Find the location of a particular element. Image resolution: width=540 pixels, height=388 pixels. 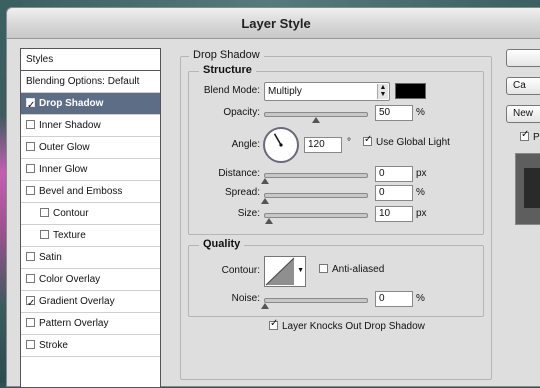

contour-checkbox is located at coordinates (44, 212).